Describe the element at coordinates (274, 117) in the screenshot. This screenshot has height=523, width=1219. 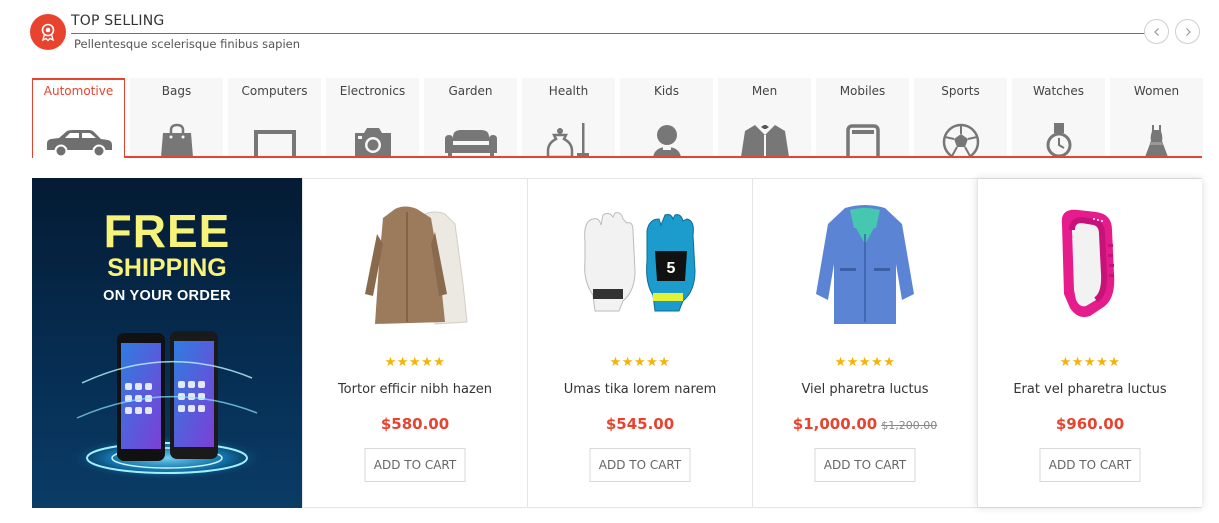
I see `tab-computers: Computers` at that location.